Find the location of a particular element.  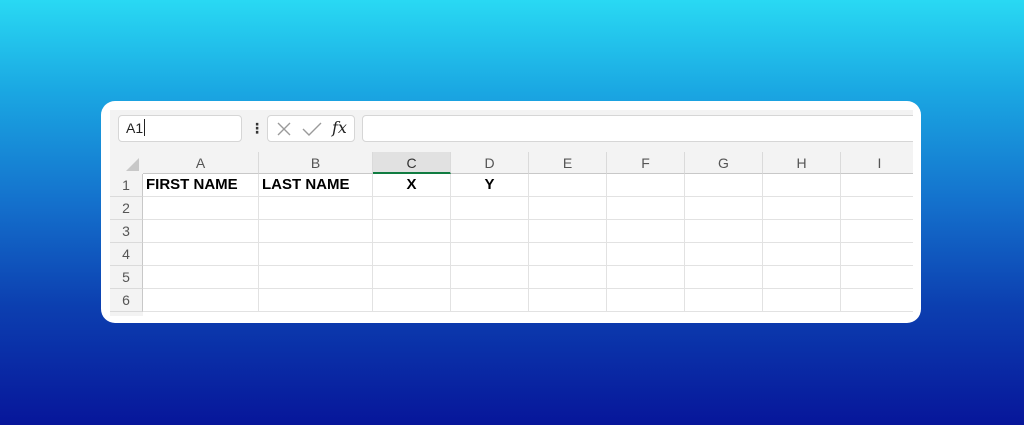

column-header-g: G is located at coordinates (724, 163).